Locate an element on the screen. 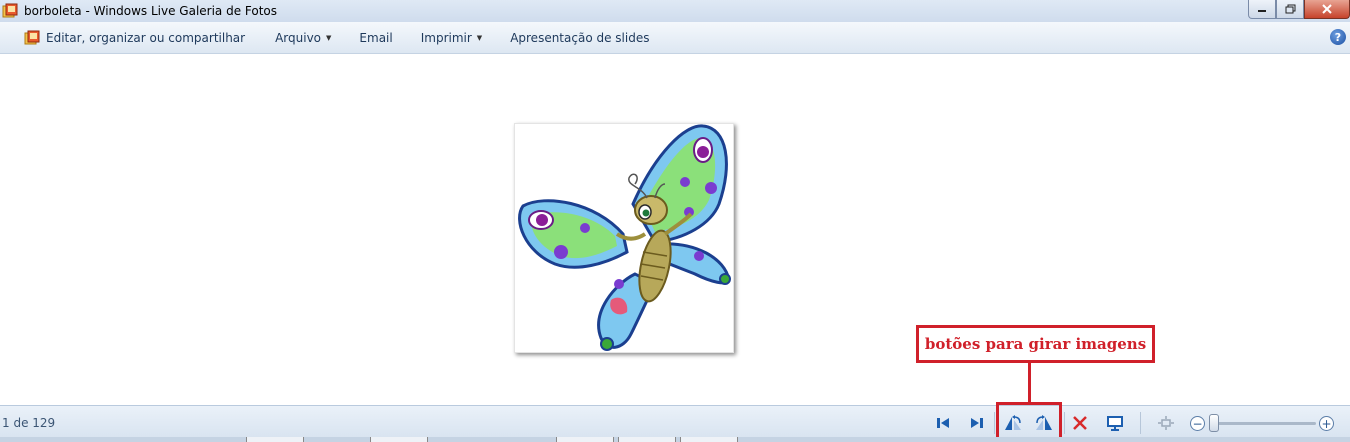 The width and height of the screenshot is (1350, 442). restore-button is located at coordinates (1290, 9).